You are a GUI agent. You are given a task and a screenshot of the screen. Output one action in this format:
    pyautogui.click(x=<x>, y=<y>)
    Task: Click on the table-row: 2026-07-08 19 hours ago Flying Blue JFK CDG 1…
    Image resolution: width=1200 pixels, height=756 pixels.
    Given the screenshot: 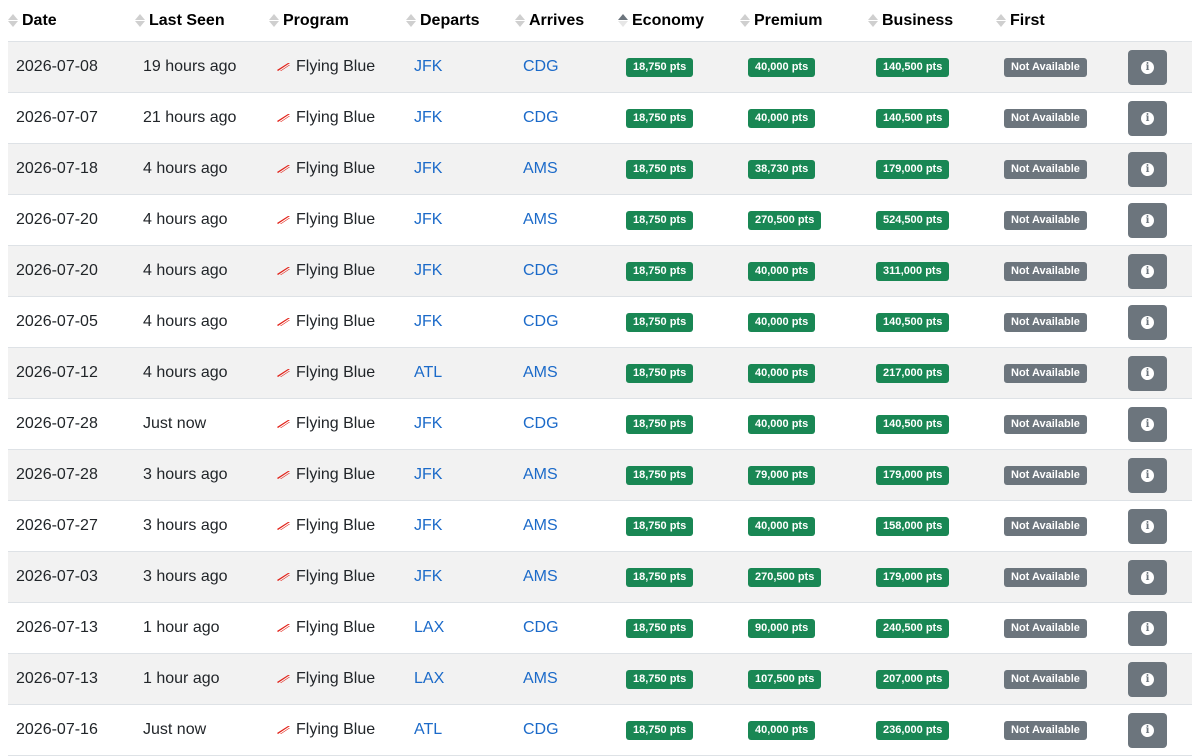 What is the action you would take?
    pyautogui.click(x=600, y=67)
    